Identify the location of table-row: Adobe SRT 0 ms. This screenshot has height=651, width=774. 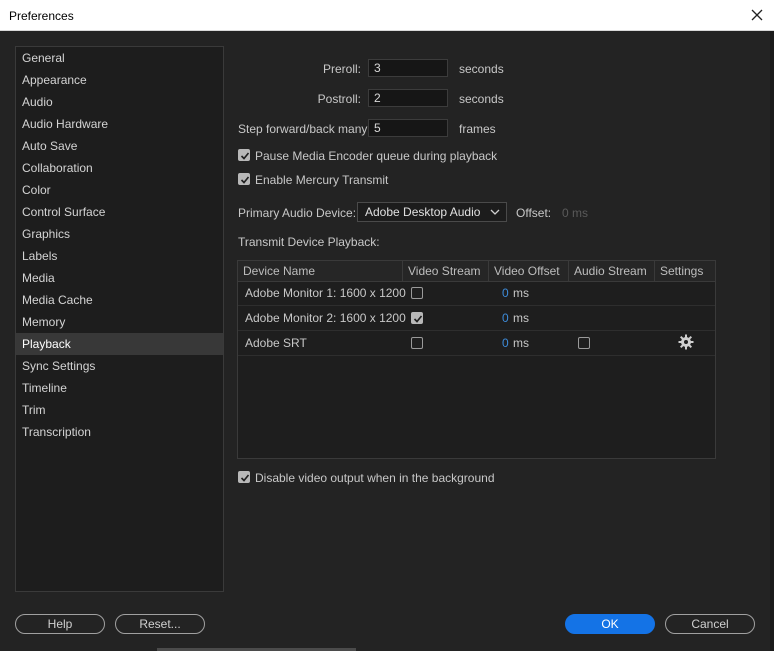
(476, 343).